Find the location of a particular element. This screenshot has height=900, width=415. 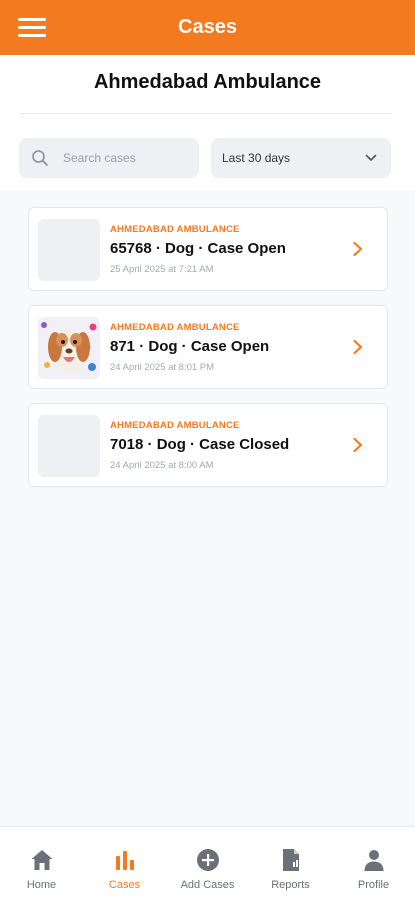

nav-label-profile: Profile is located at coordinates (373, 885).